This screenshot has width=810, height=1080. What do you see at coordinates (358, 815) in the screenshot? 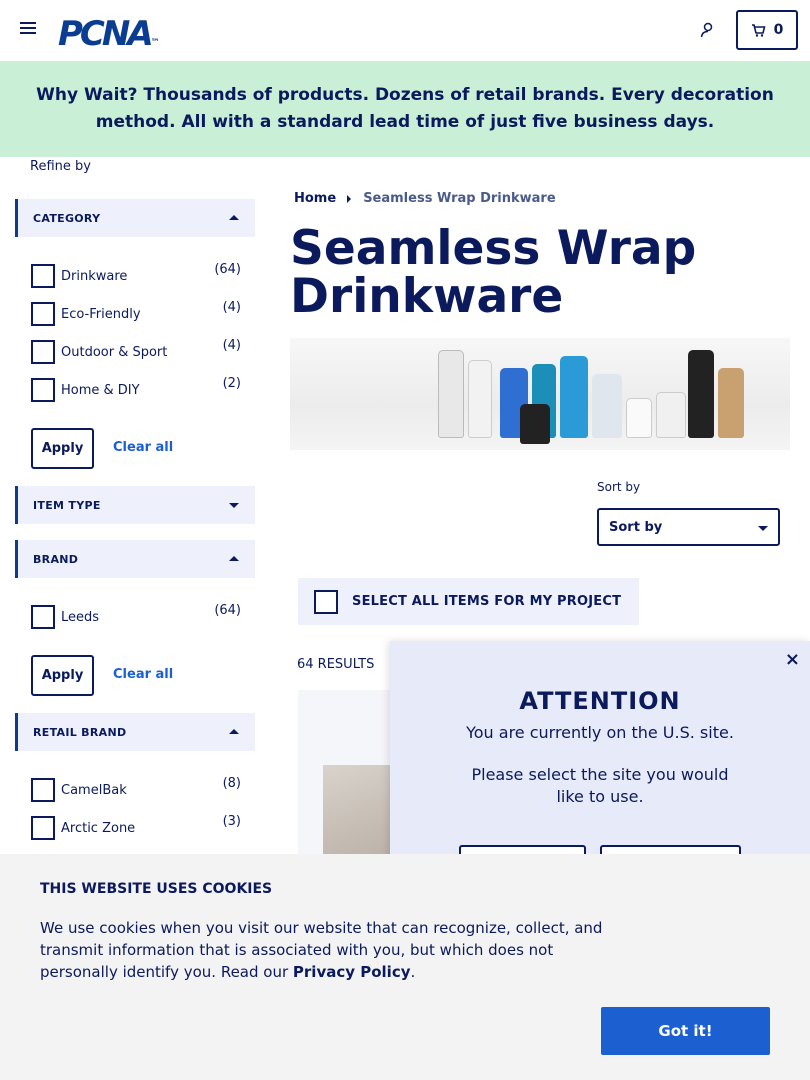
I see `product-image` at bounding box center [358, 815].